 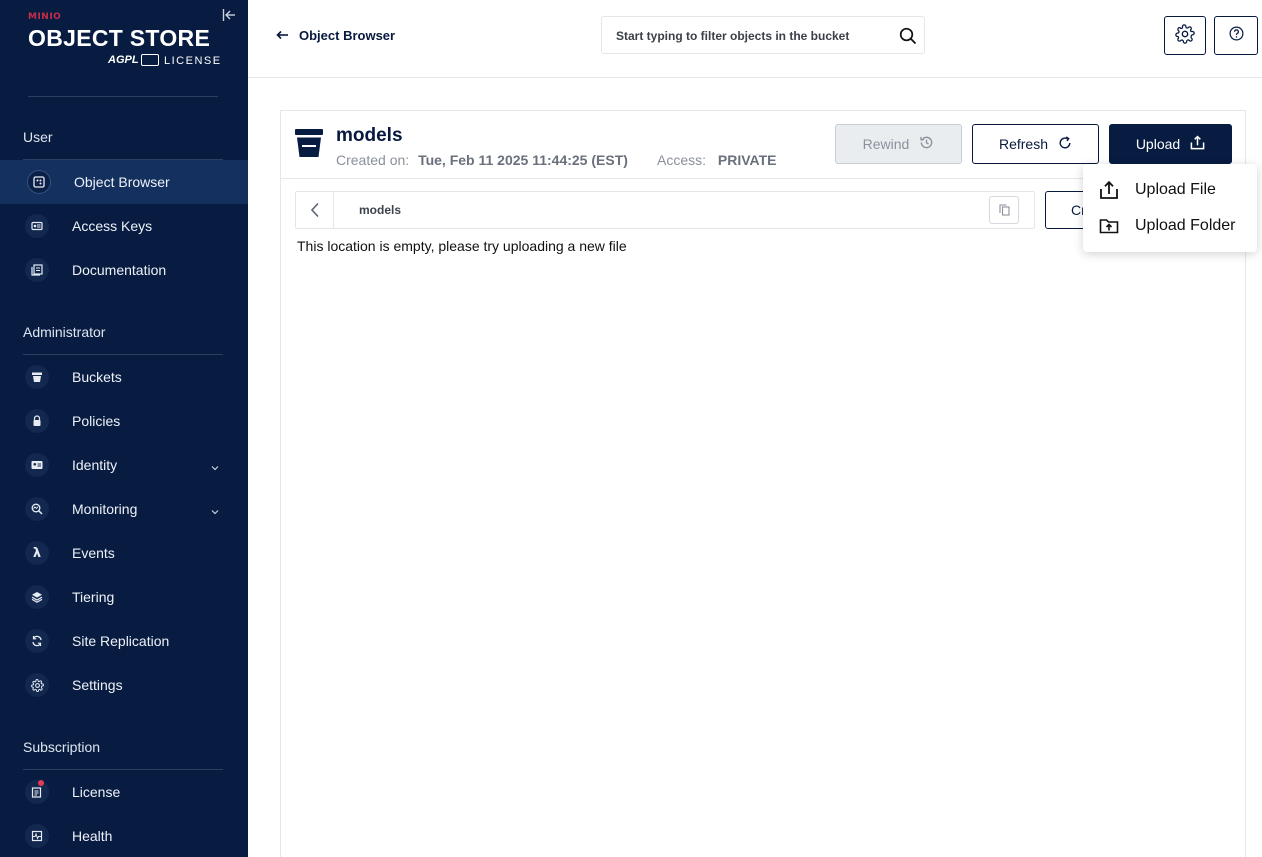 I want to click on upload-folder-icon, so click(x=1109, y=226).